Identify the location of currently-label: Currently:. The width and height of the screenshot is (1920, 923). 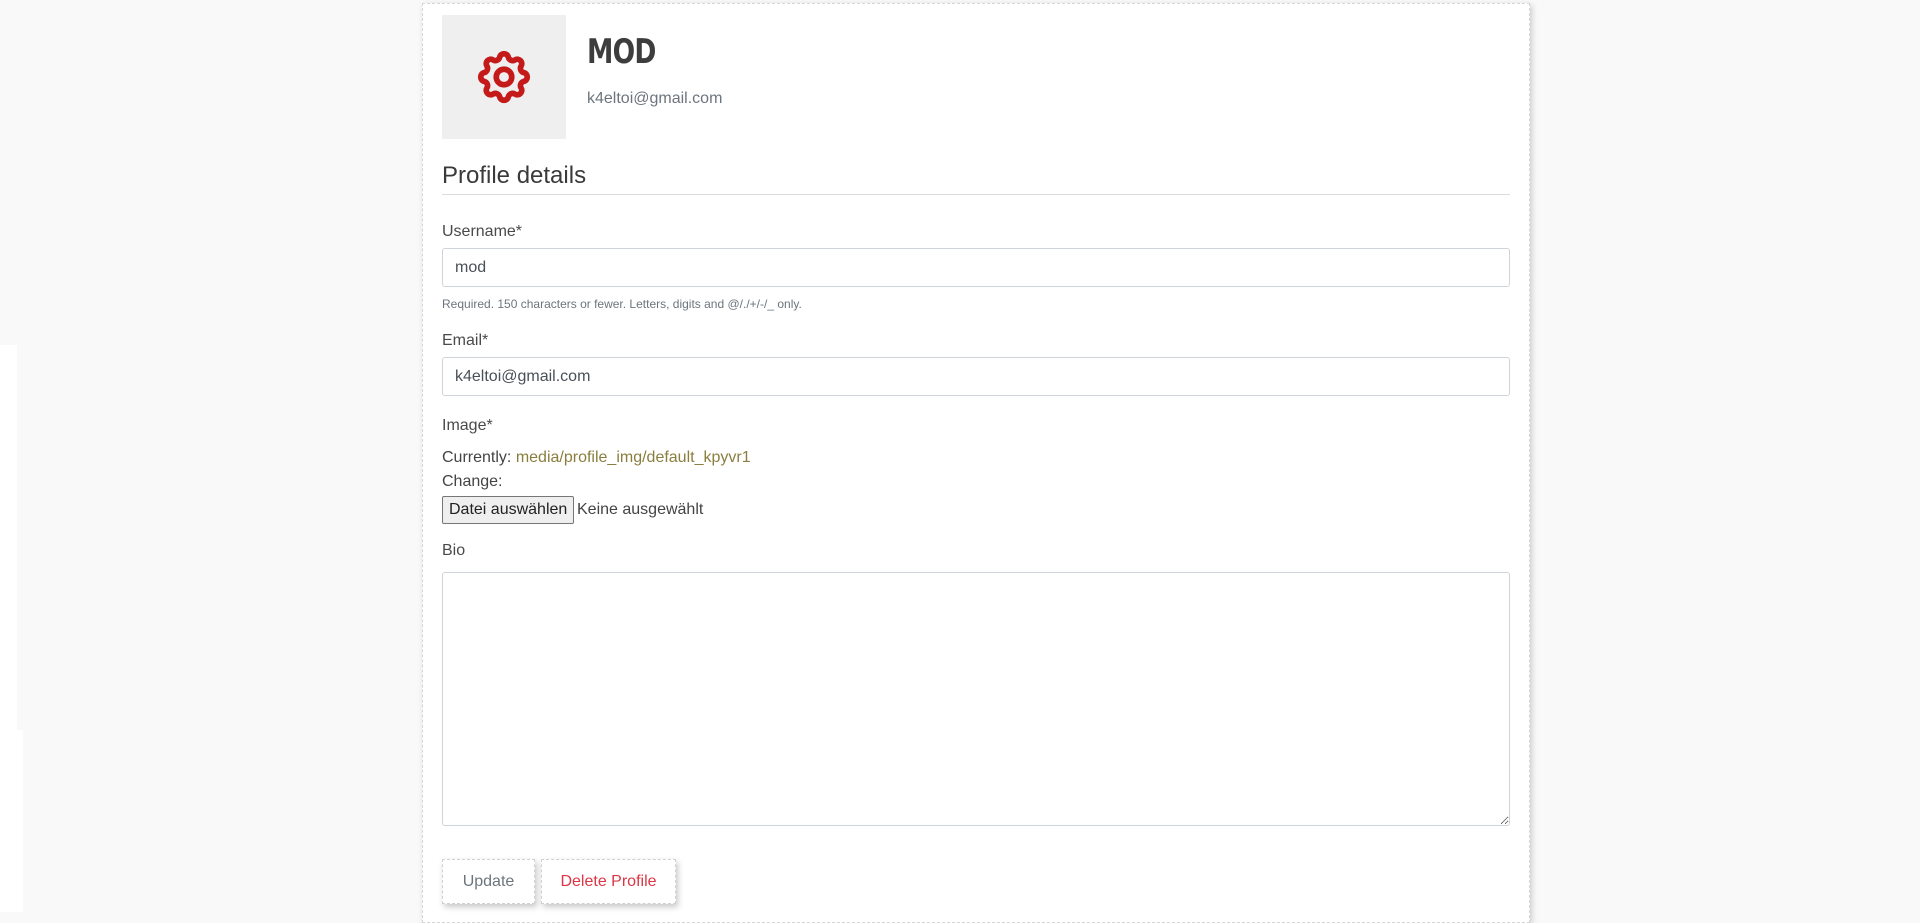
(477, 457).